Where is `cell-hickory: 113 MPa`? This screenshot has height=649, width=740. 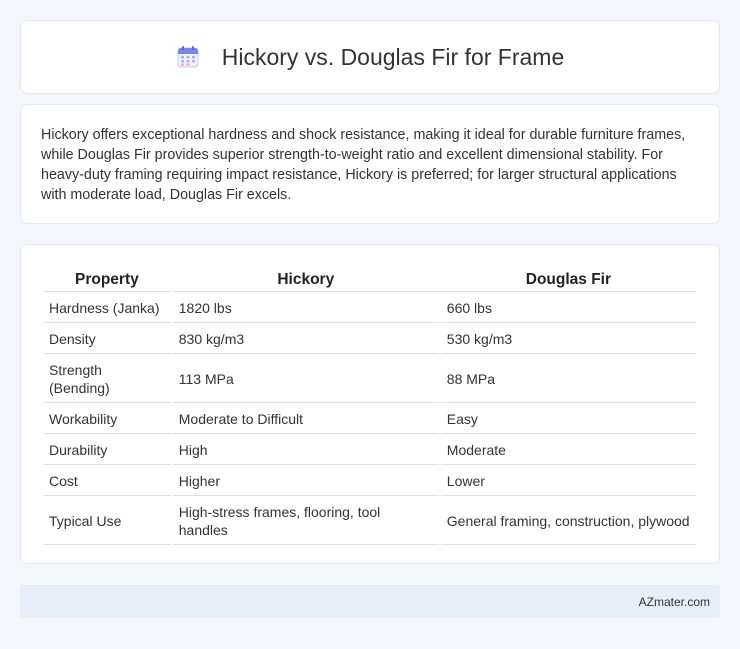
cell-hickory: 113 MPa is located at coordinates (305, 379).